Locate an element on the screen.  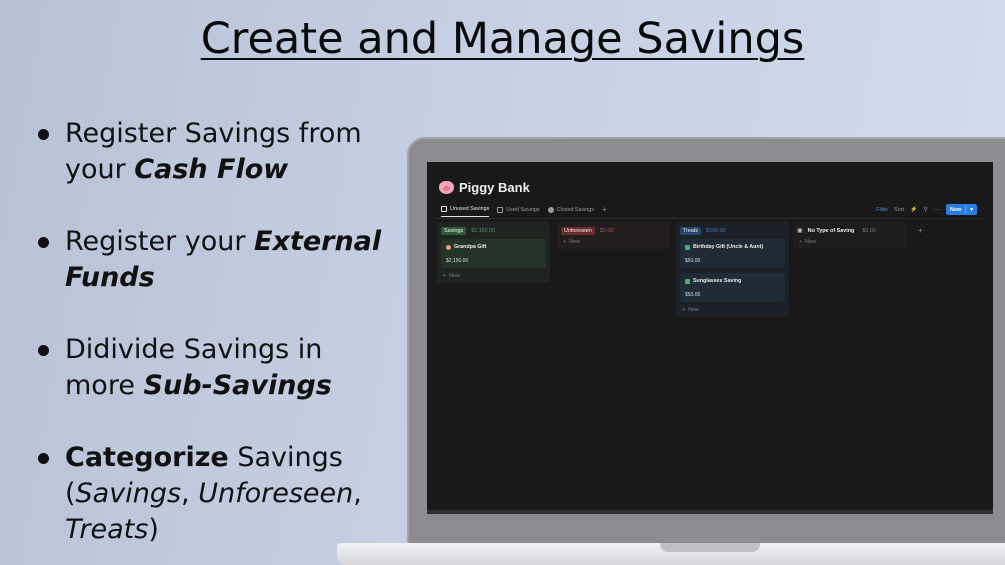
chevron-down-icon: ▾ is located at coordinates (971, 210).